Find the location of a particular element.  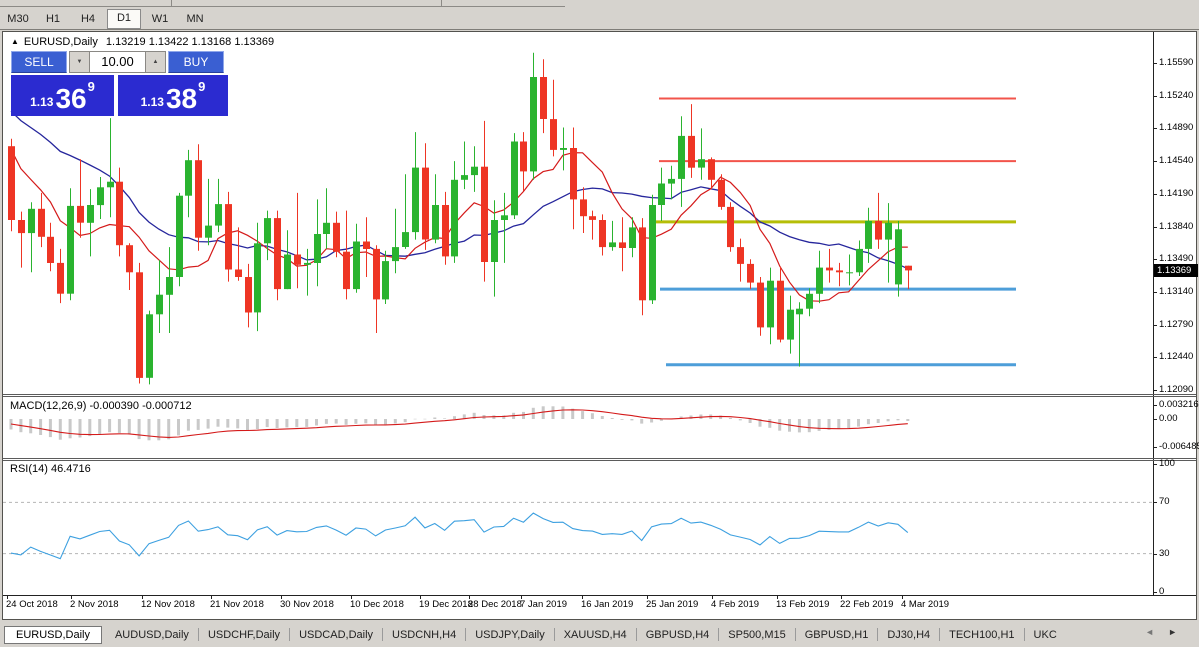

trade-price-row: 1.13 36 9 1.13 38 9 is located at coordinates (119, 95).